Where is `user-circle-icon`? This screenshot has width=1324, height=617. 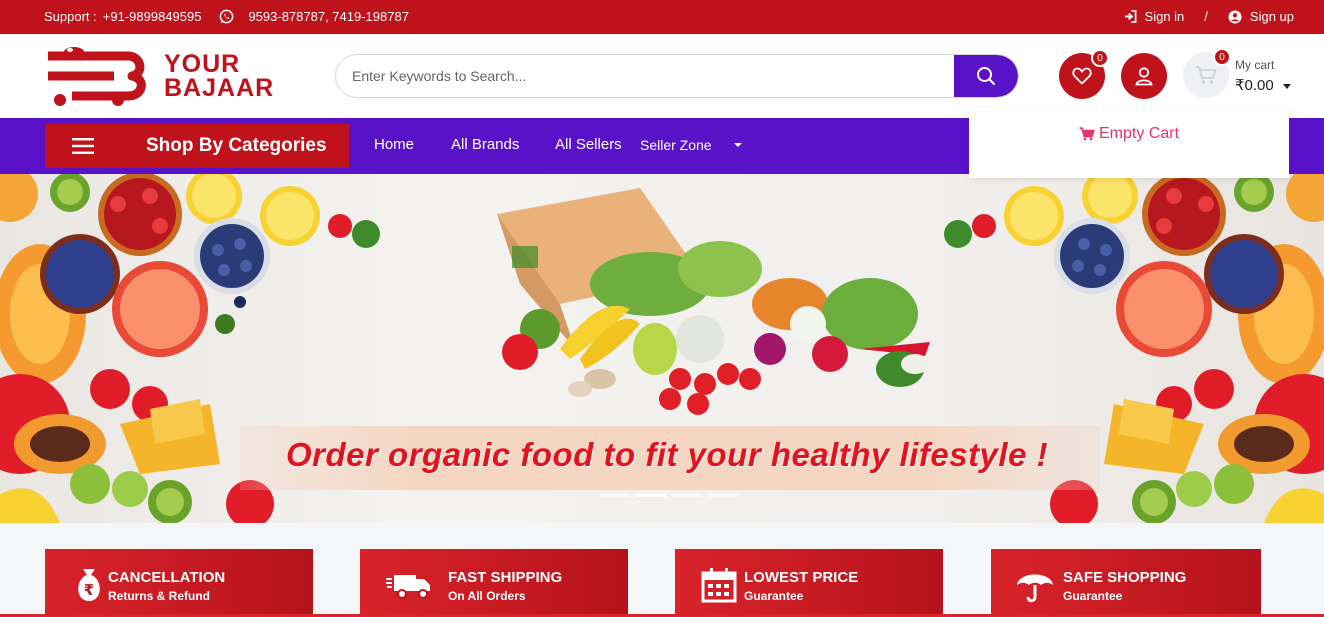
user-circle-icon is located at coordinates (1235, 17).